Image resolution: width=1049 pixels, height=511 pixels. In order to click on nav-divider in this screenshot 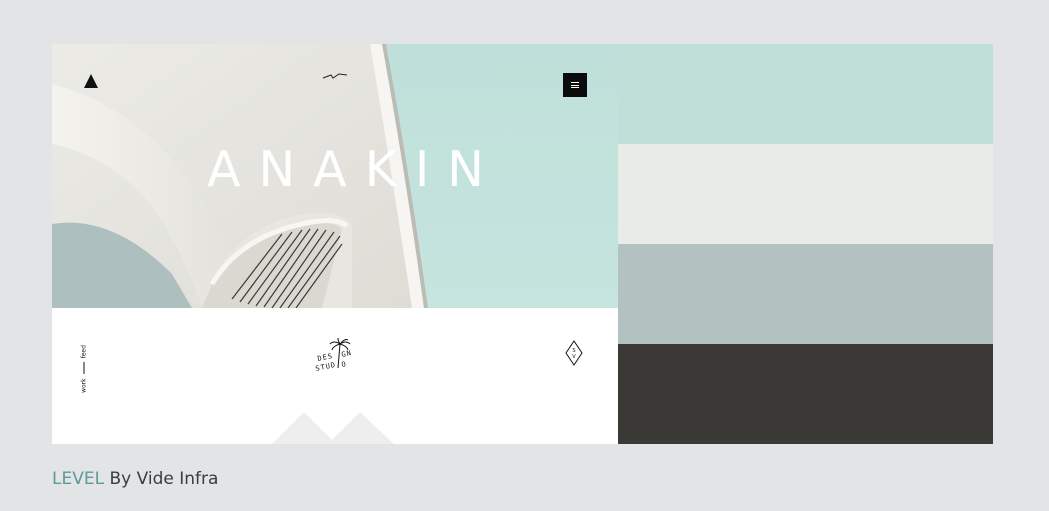, I will do `click(84, 368)`.